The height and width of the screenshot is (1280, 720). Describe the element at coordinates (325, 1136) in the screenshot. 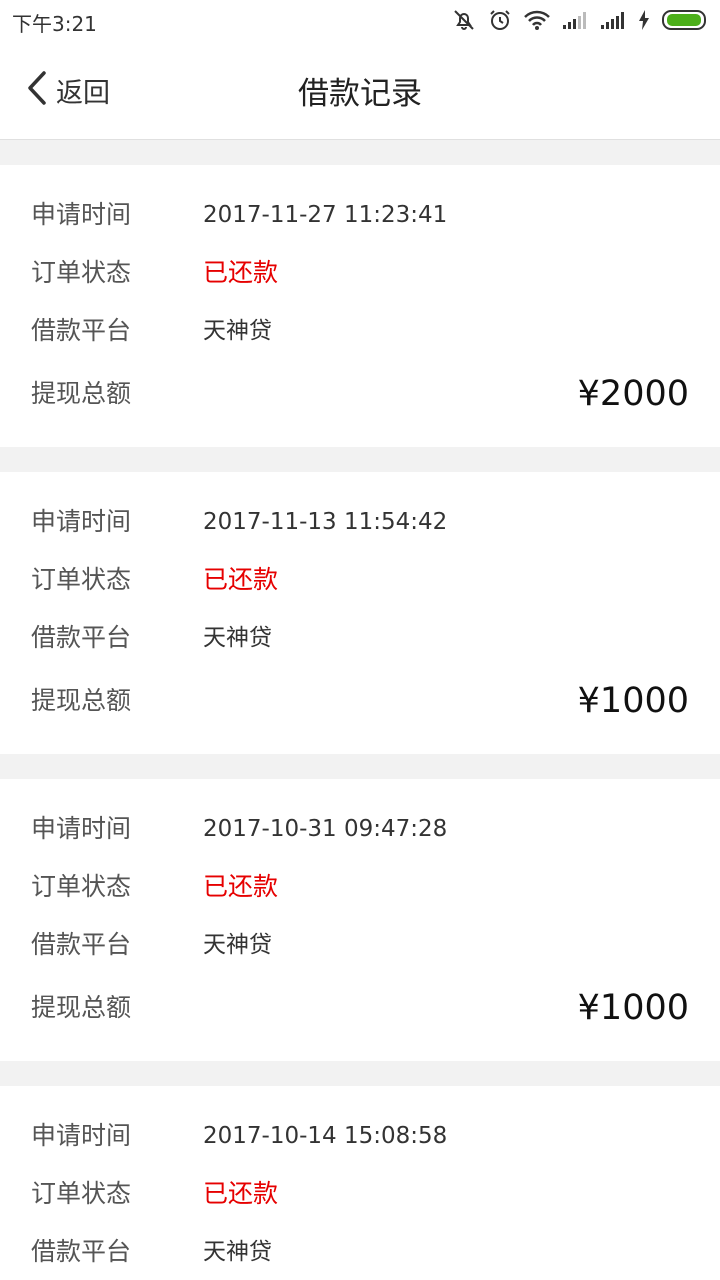

I see `apply-time-value: 2017-10-14 15:08:58` at that location.